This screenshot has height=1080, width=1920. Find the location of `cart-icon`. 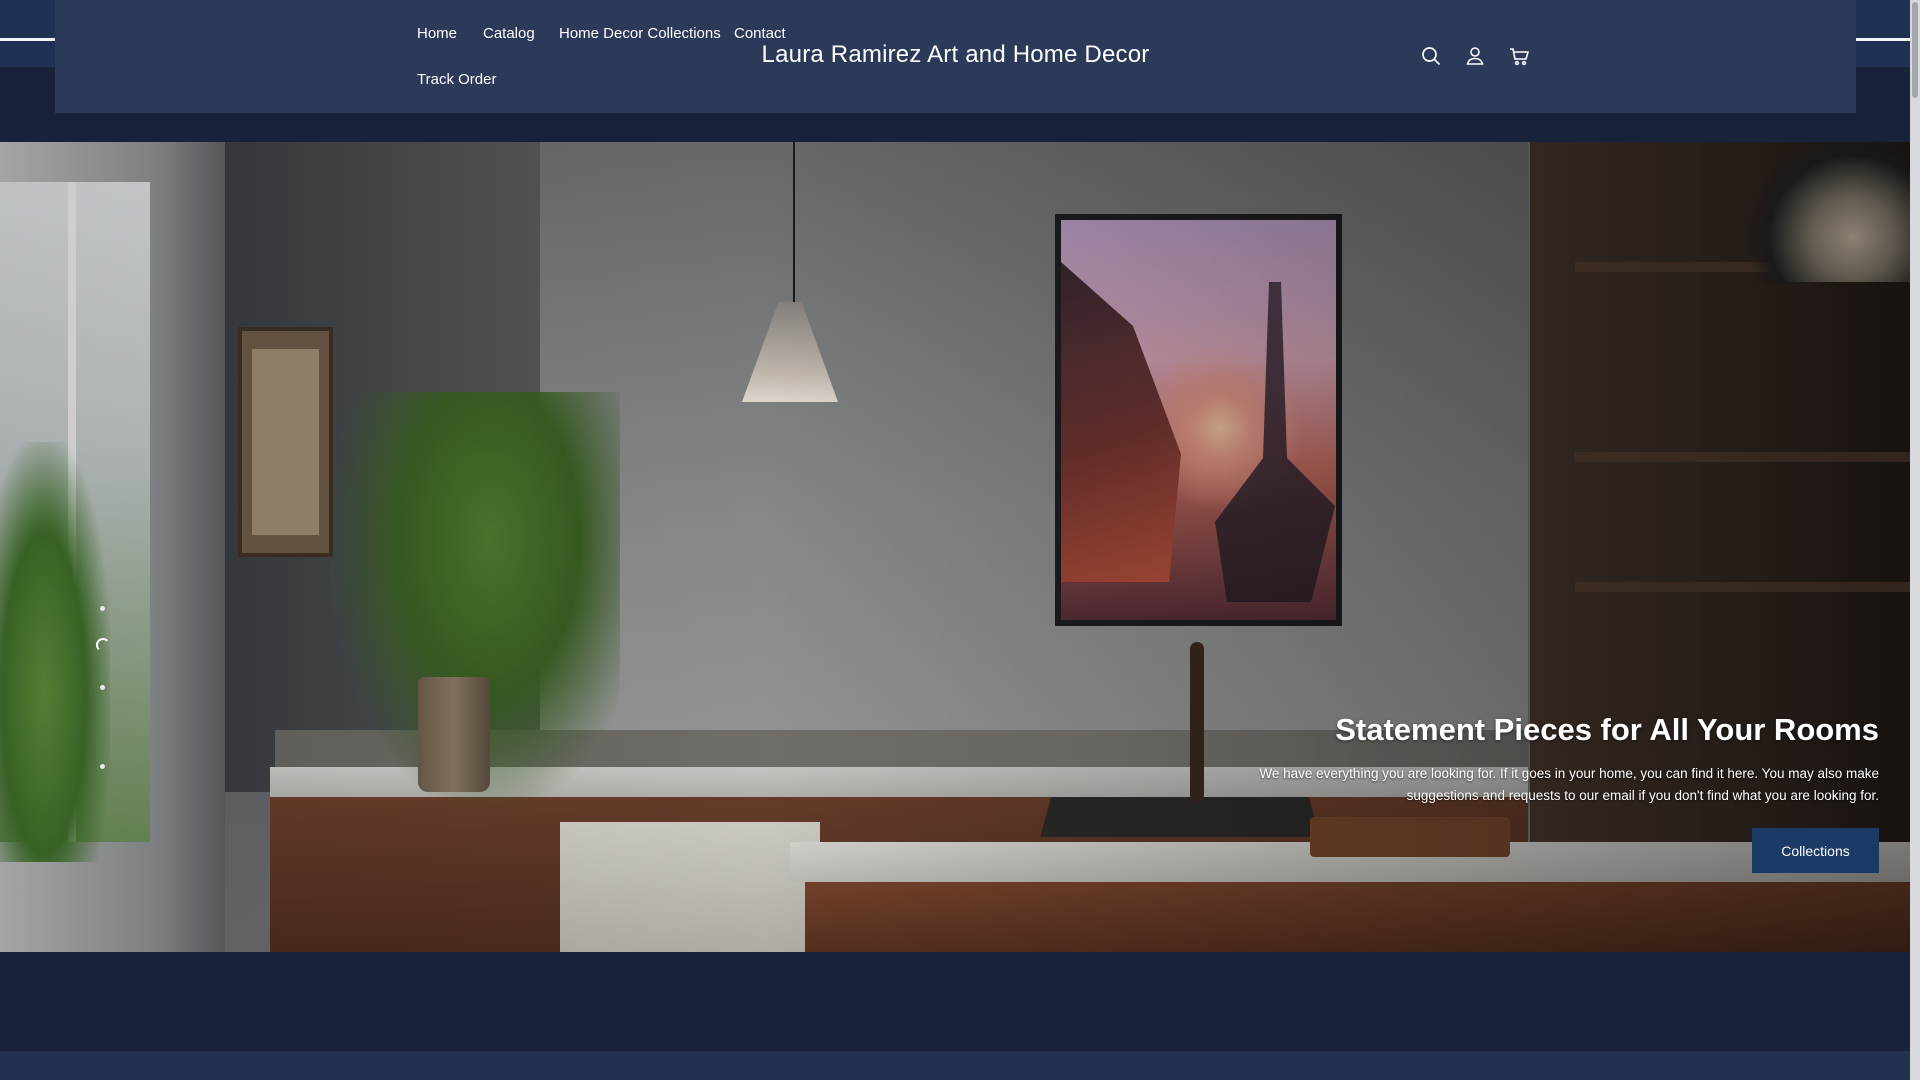

cart-icon is located at coordinates (1519, 56).